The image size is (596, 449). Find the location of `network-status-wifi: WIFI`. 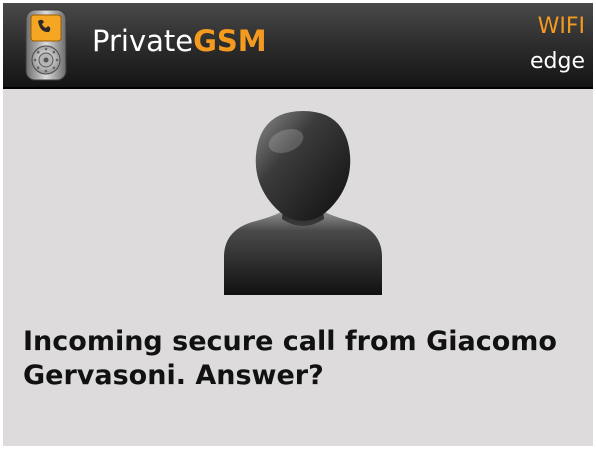

network-status-wifi: WIFI is located at coordinates (561, 26).